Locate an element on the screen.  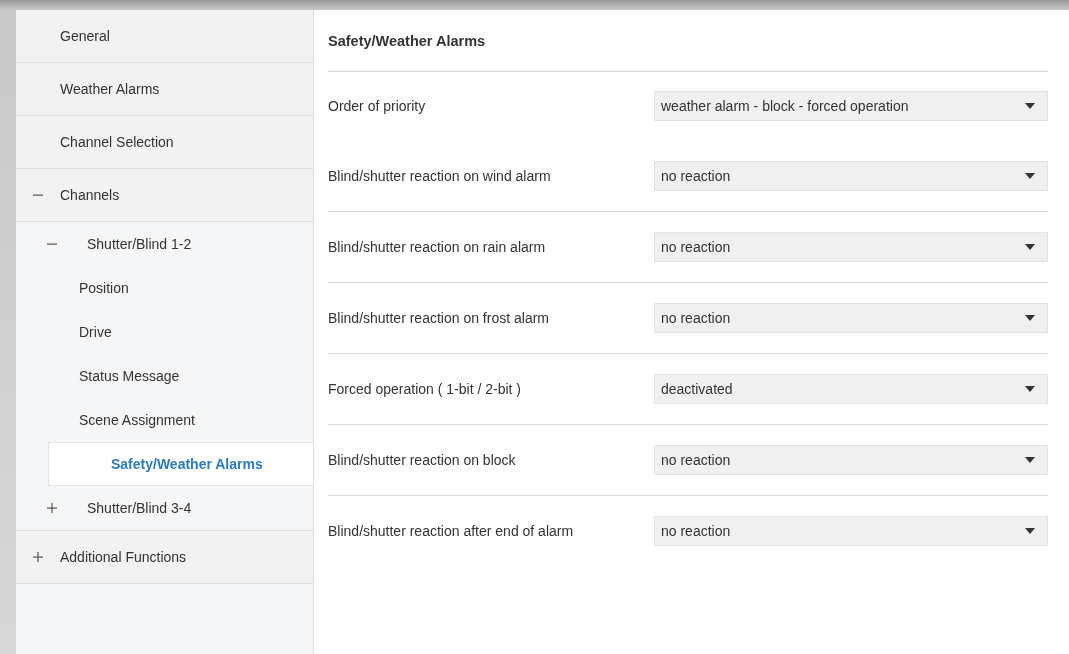
tree-item: Shutter/Blind 3-4 is located at coordinates (164, 508).